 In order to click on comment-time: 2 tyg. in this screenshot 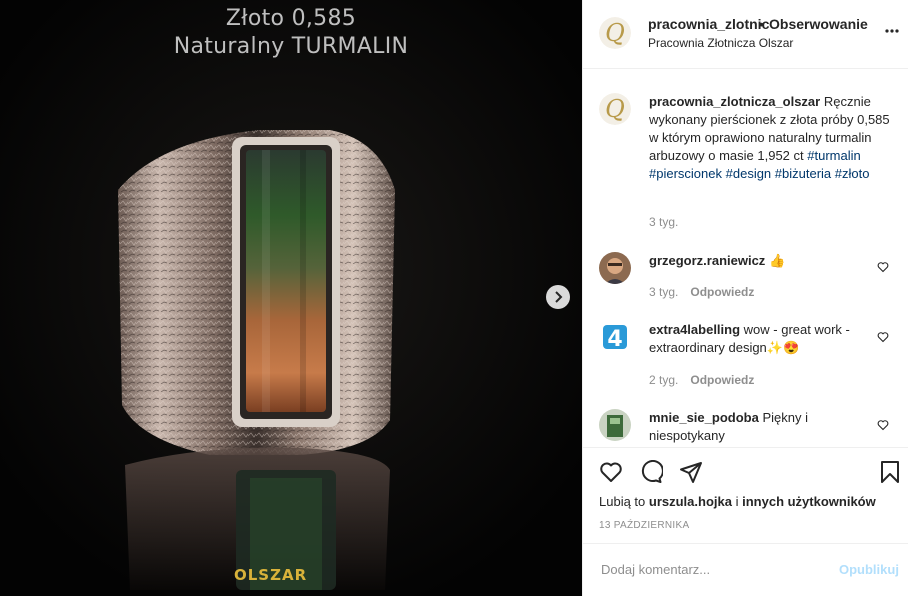, I will do `click(663, 380)`.